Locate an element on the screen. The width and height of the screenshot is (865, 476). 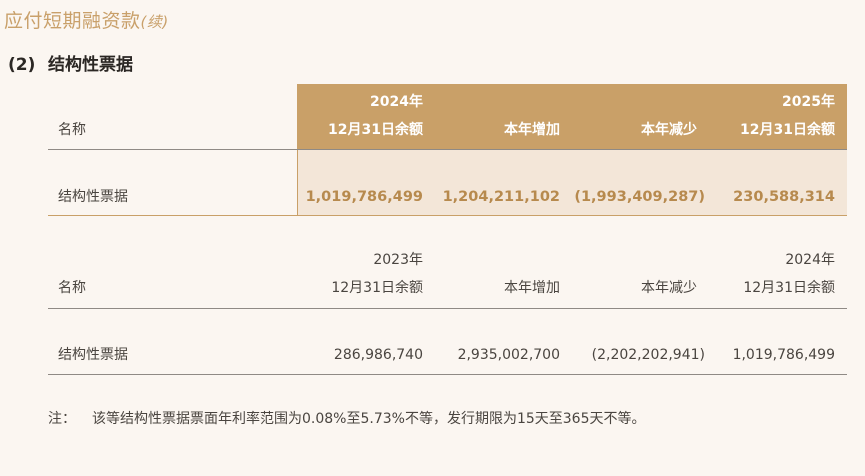
footnote-label: 注： is located at coordinates (62, 419).